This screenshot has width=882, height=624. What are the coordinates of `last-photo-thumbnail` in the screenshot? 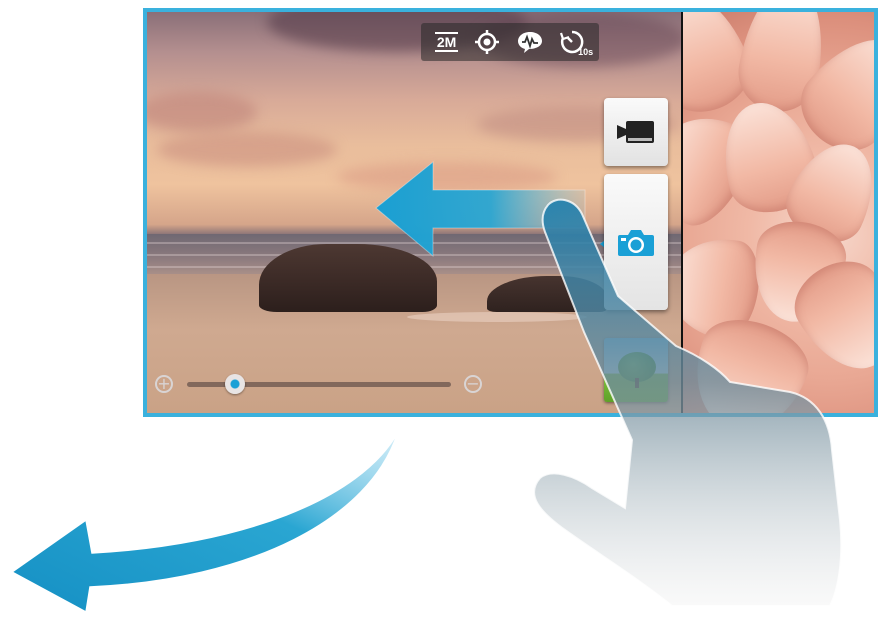 It's located at (636, 370).